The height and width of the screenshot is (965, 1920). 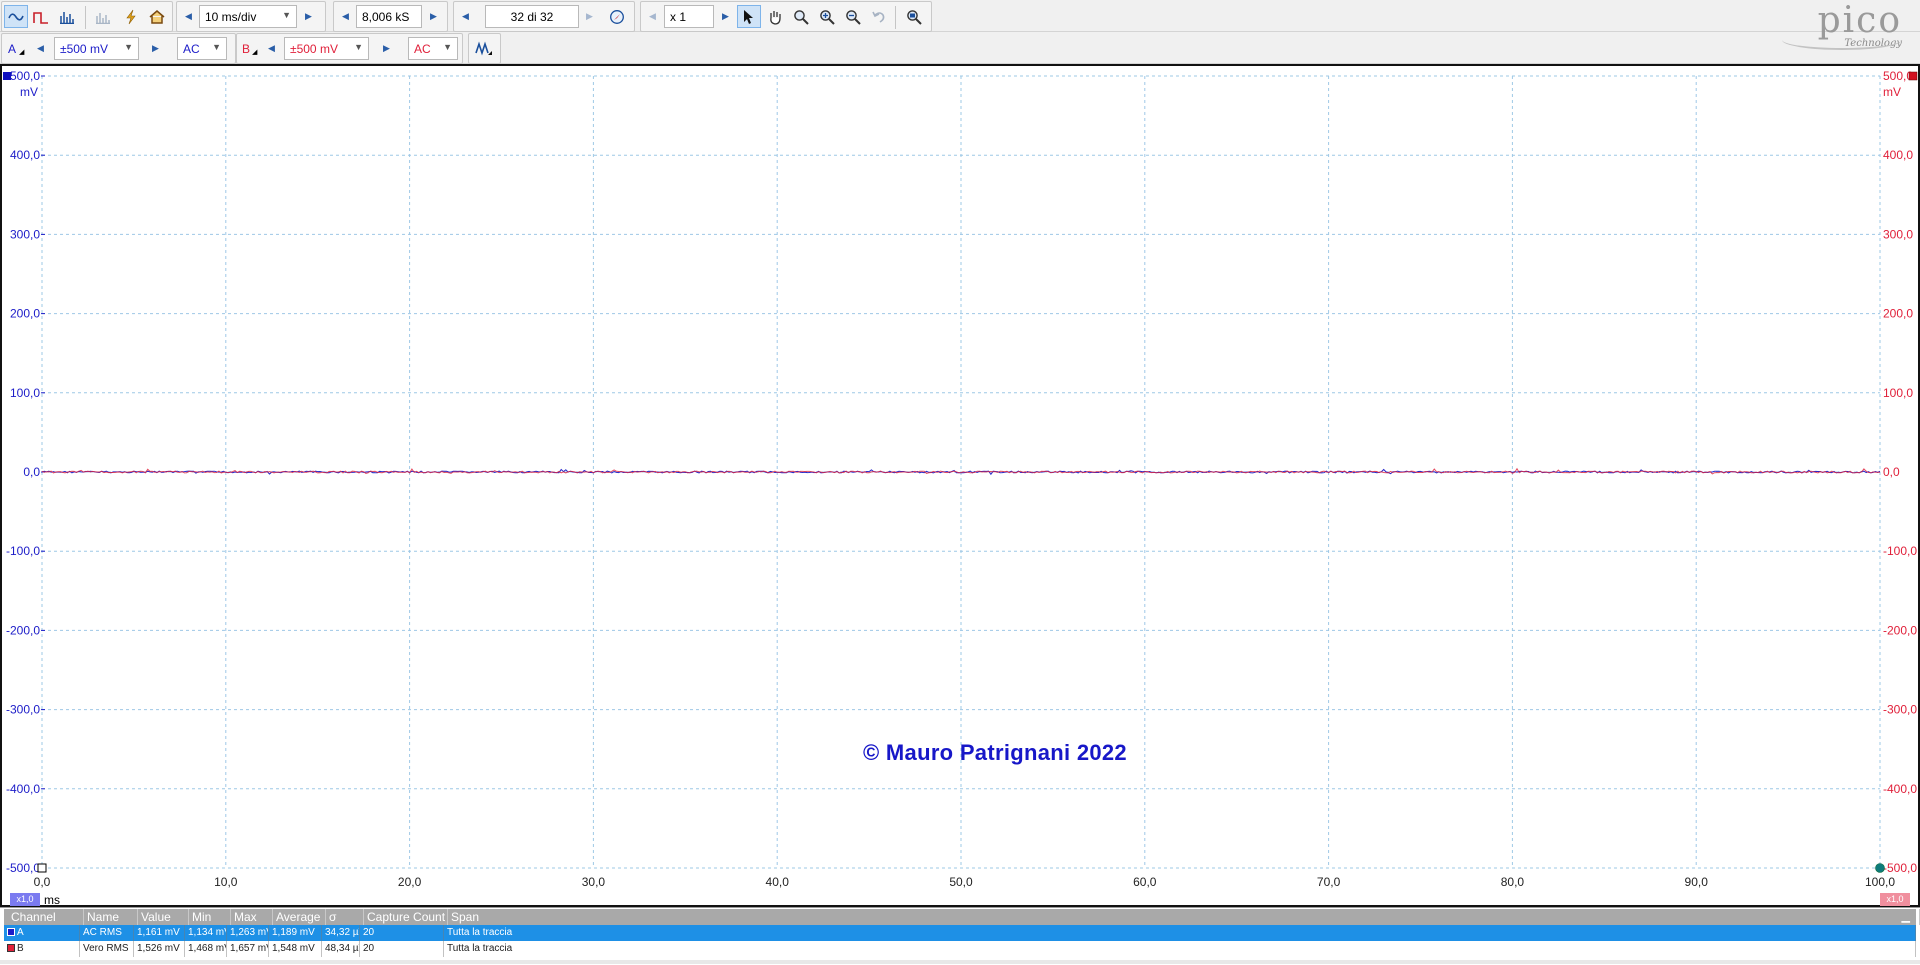 What do you see at coordinates (191, 49) in the screenshot?
I see `channel-a-coupling-value: AC` at bounding box center [191, 49].